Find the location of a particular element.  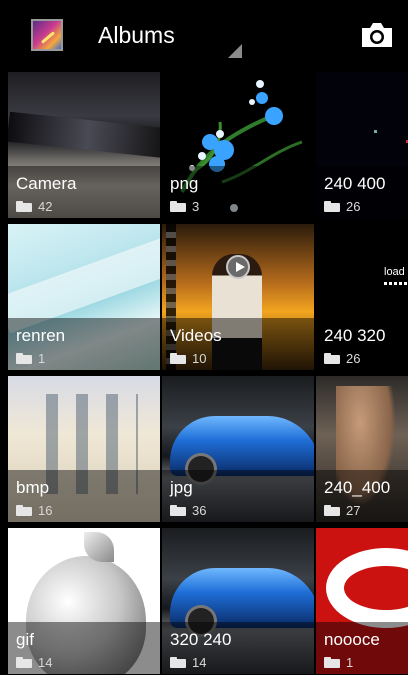

album-name: Videos is located at coordinates (196, 335).